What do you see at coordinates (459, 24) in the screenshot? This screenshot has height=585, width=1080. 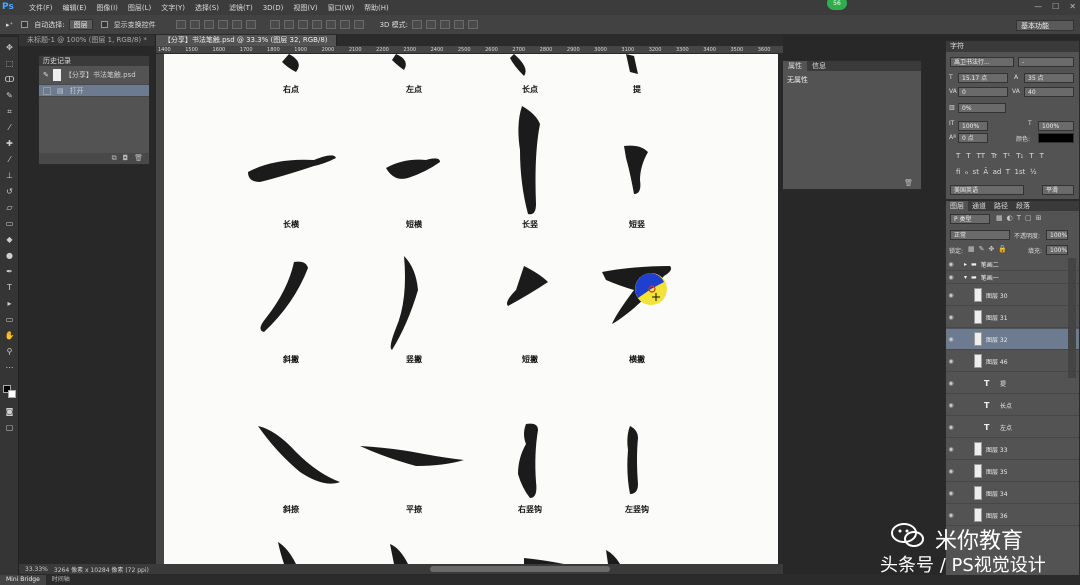 I see `3d-slide-icon` at bounding box center [459, 24].